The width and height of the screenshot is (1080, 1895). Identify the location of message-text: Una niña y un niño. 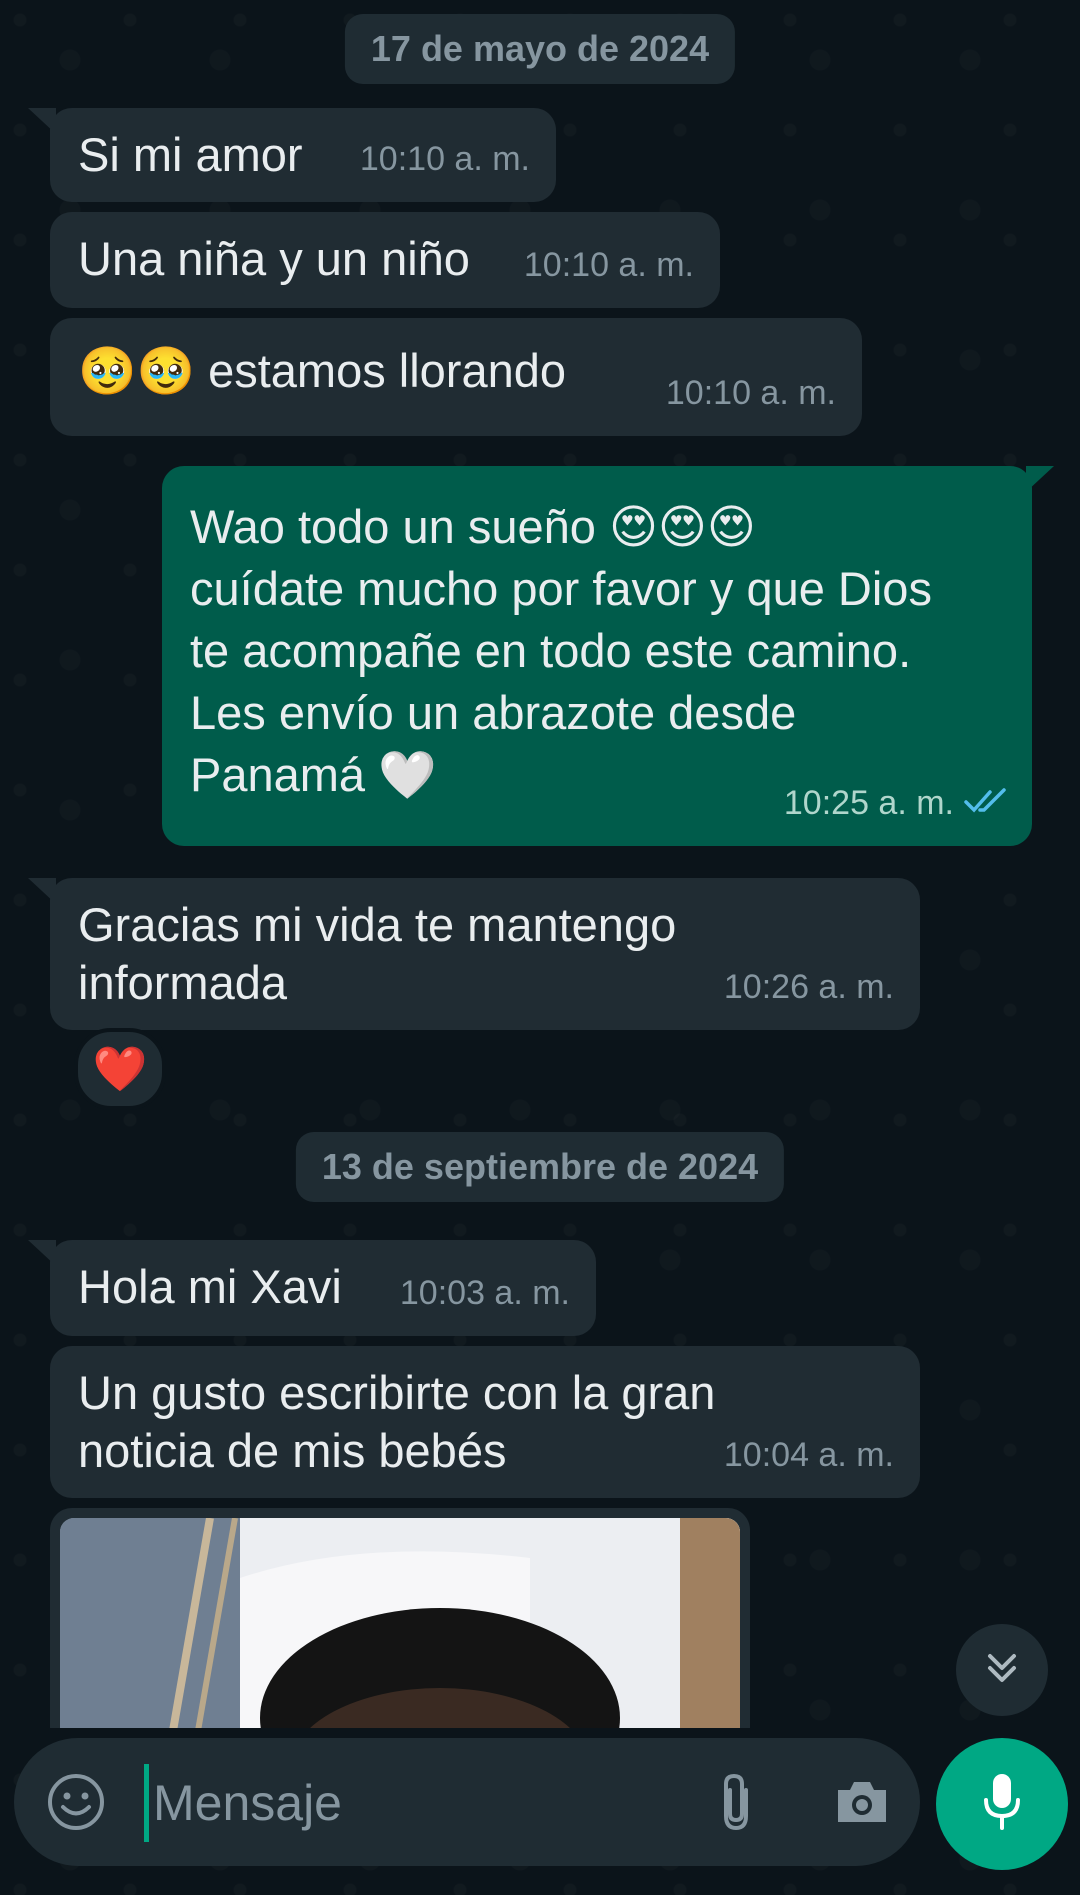
(274, 258).